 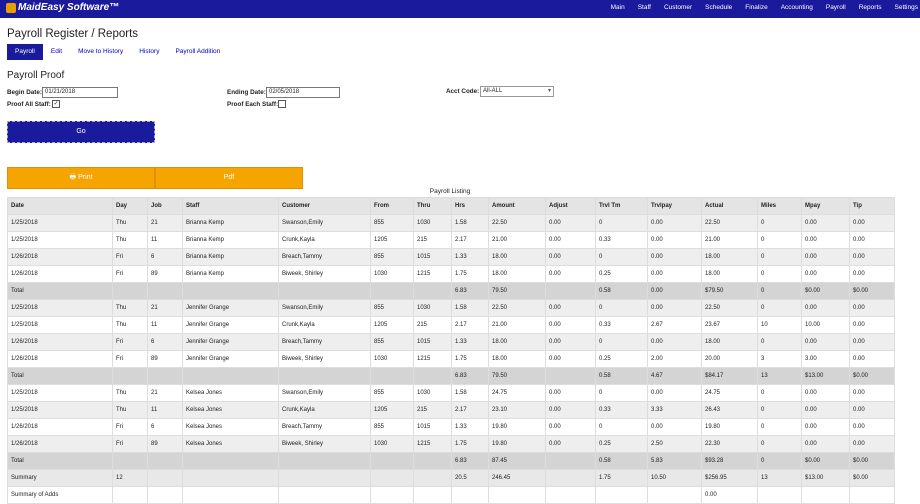 What do you see at coordinates (797, 7) in the screenshot?
I see `nav-item-accounting: Accounting` at bounding box center [797, 7].